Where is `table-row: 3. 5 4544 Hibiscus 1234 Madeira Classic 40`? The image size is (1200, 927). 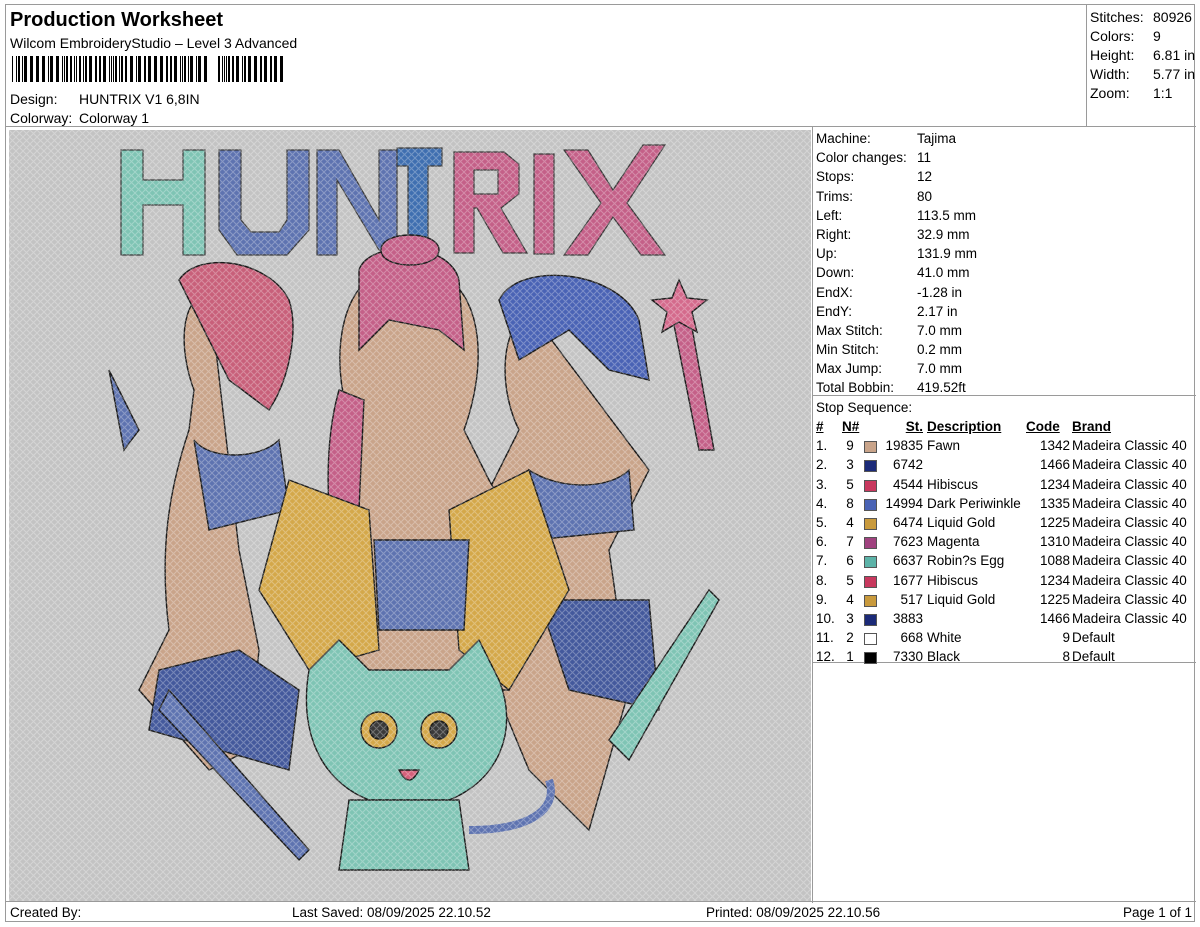 table-row: 3. 5 4544 Hibiscus 1234 Madeira Classic 40 is located at coordinates (1004, 485).